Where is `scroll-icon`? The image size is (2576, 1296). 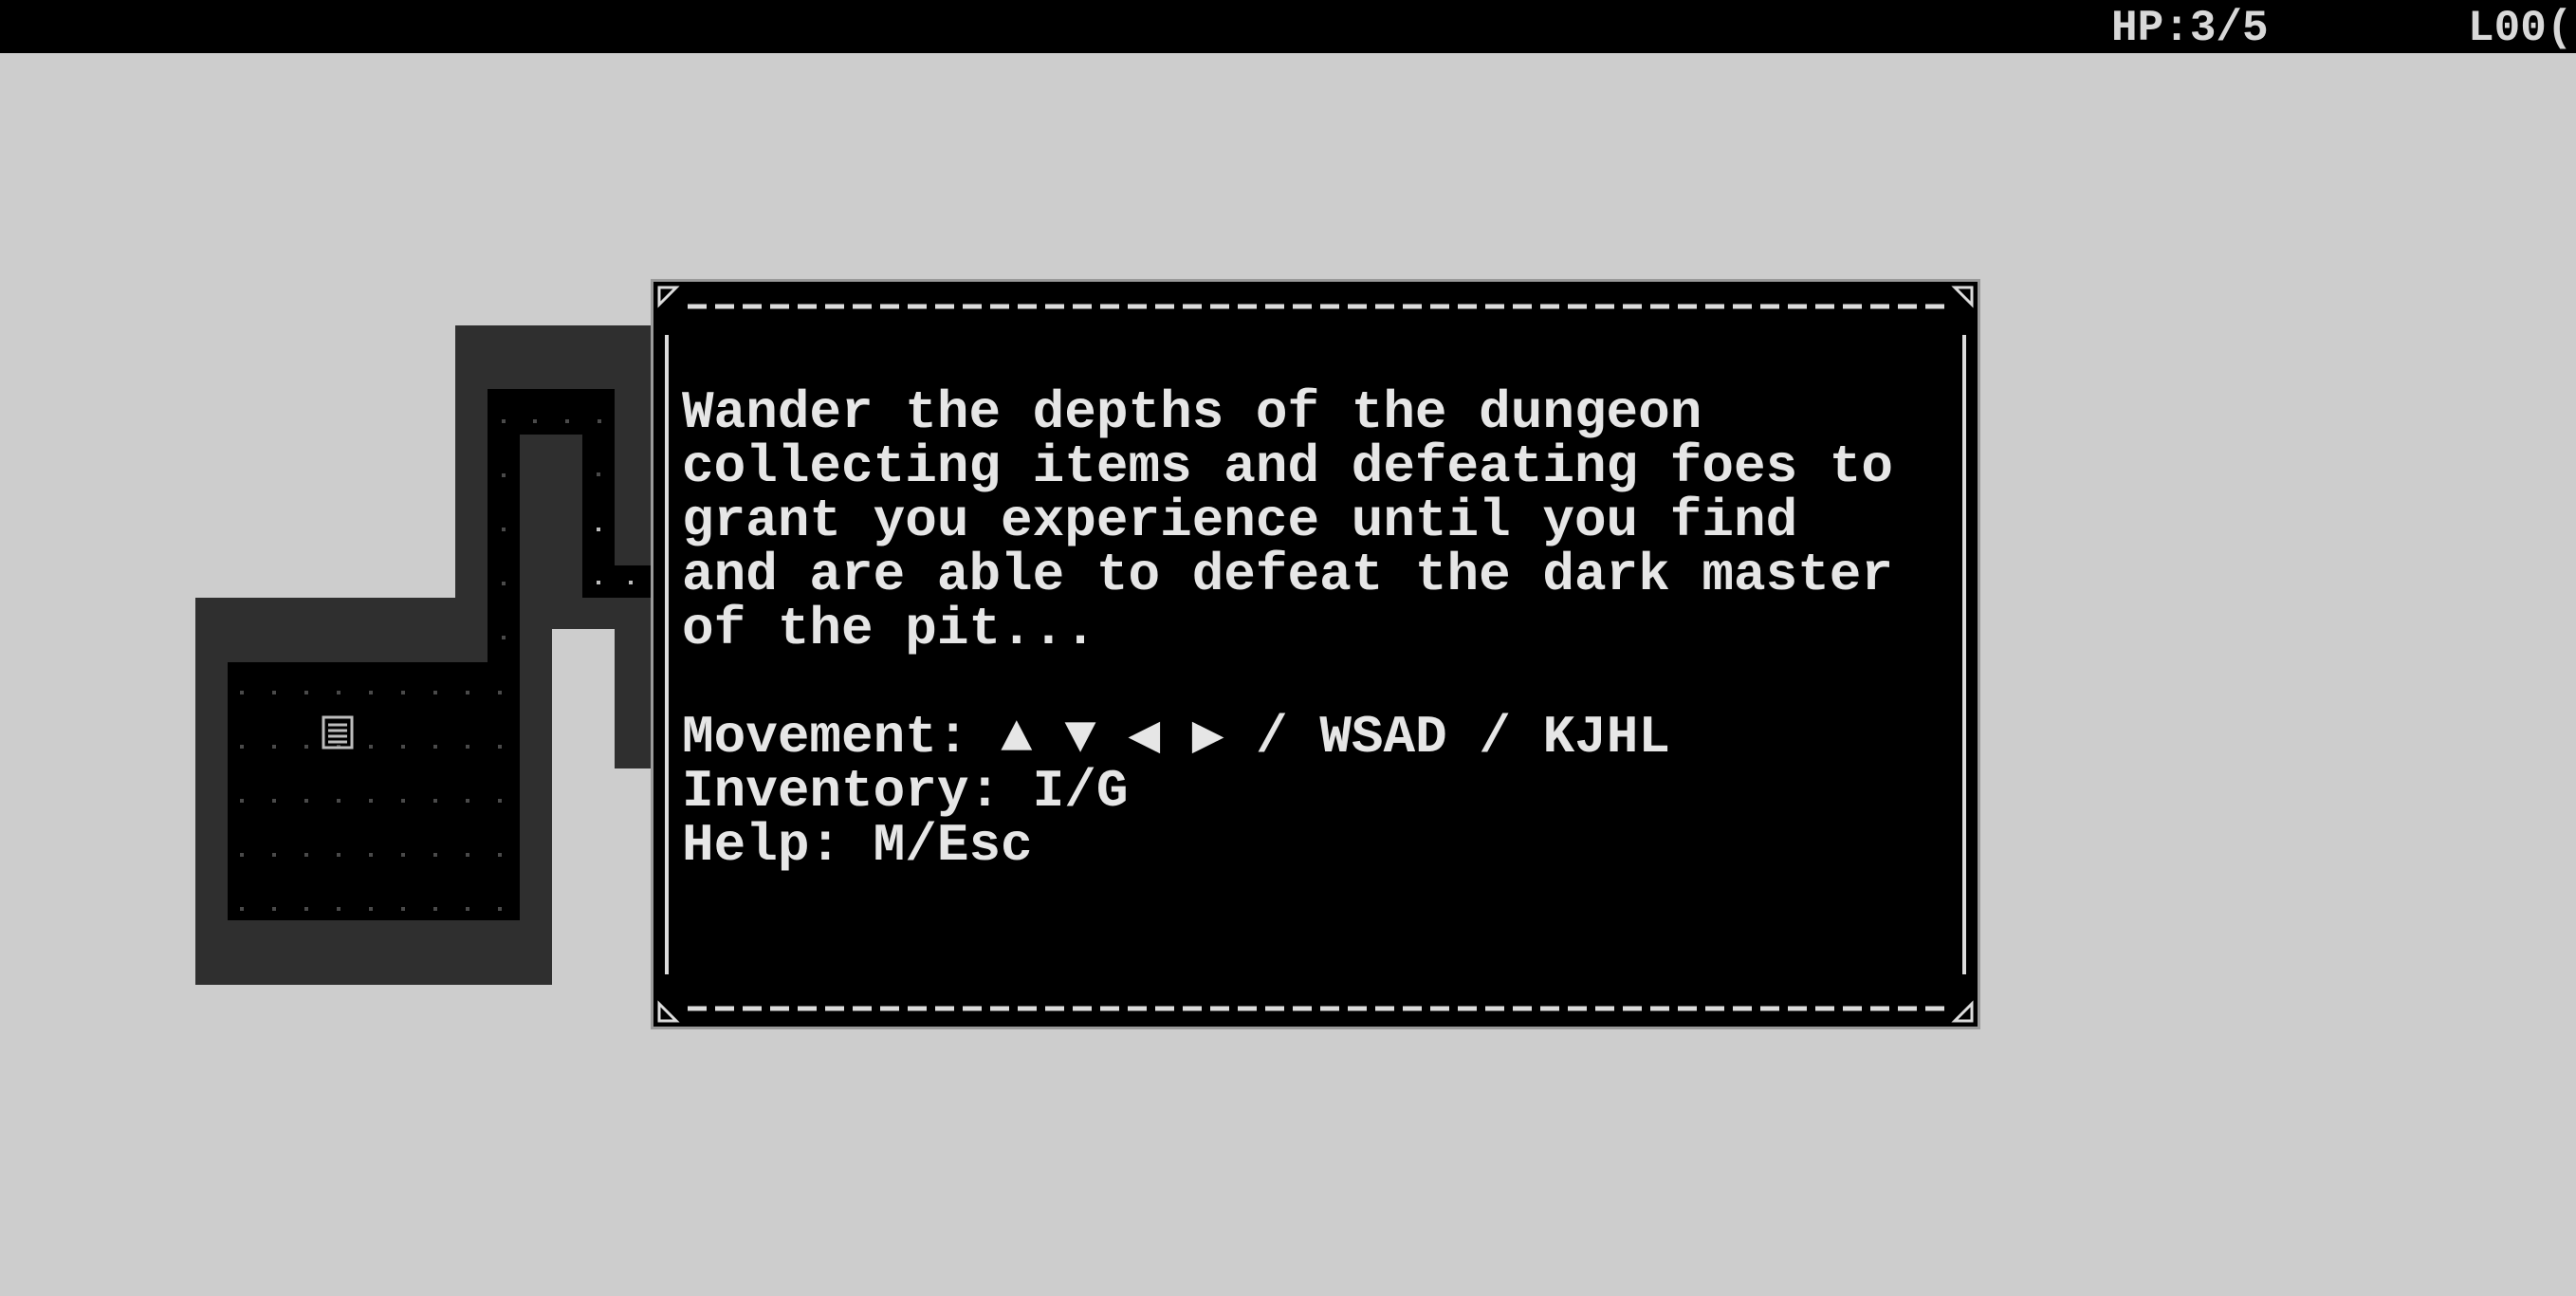 scroll-icon is located at coordinates (338, 732).